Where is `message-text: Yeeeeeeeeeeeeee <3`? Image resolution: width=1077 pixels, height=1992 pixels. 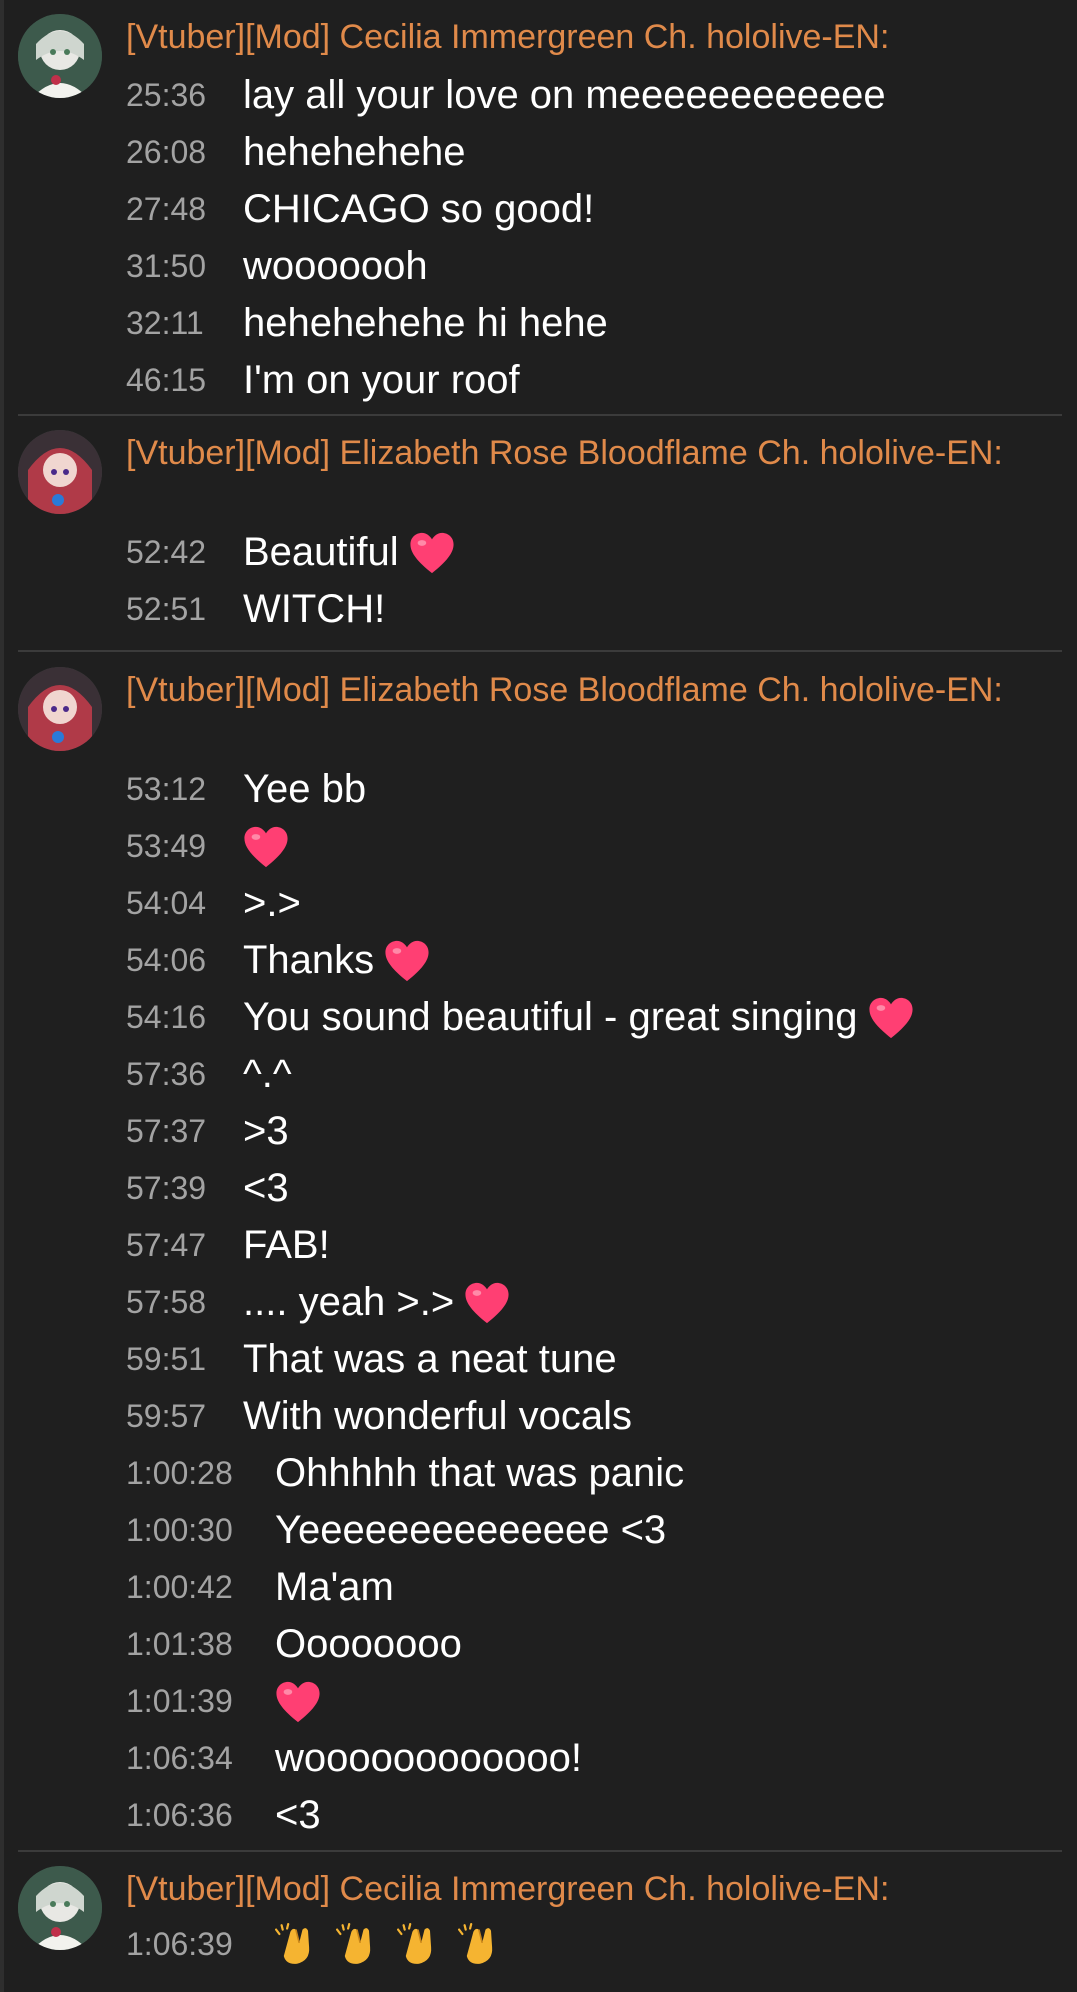 message-text: Yeeeeeeeeeeeeee <3 is located at coordinates (471, 1530).